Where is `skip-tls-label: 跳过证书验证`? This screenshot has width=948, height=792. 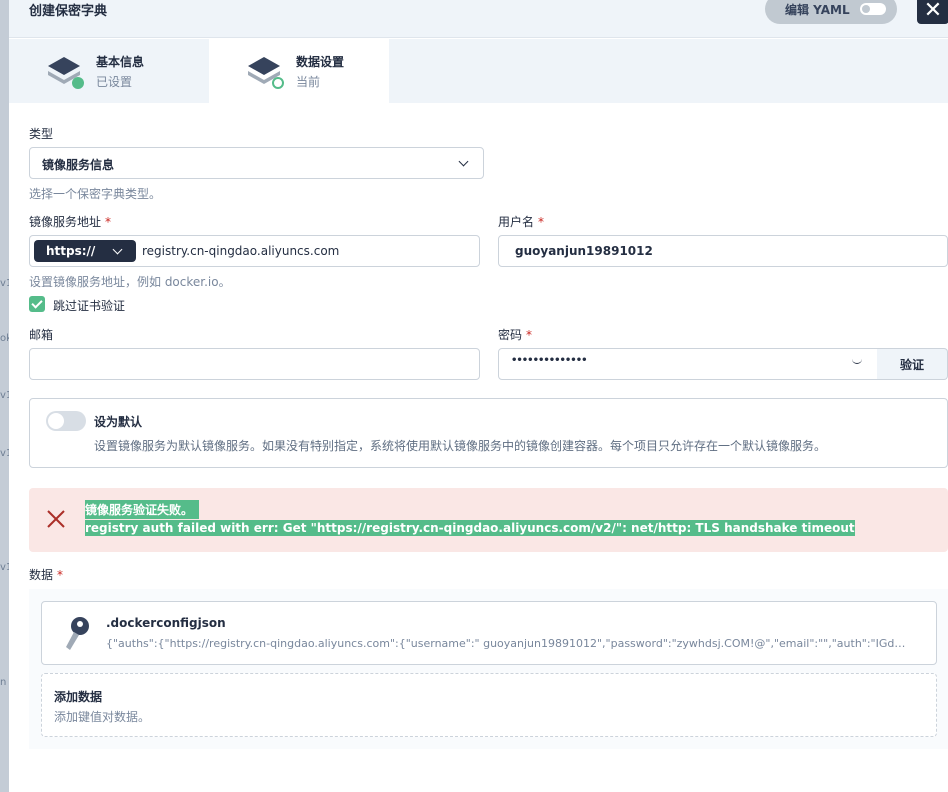 skip-tls-label: 跳过证书验证 is located at coordinates (89, 306).